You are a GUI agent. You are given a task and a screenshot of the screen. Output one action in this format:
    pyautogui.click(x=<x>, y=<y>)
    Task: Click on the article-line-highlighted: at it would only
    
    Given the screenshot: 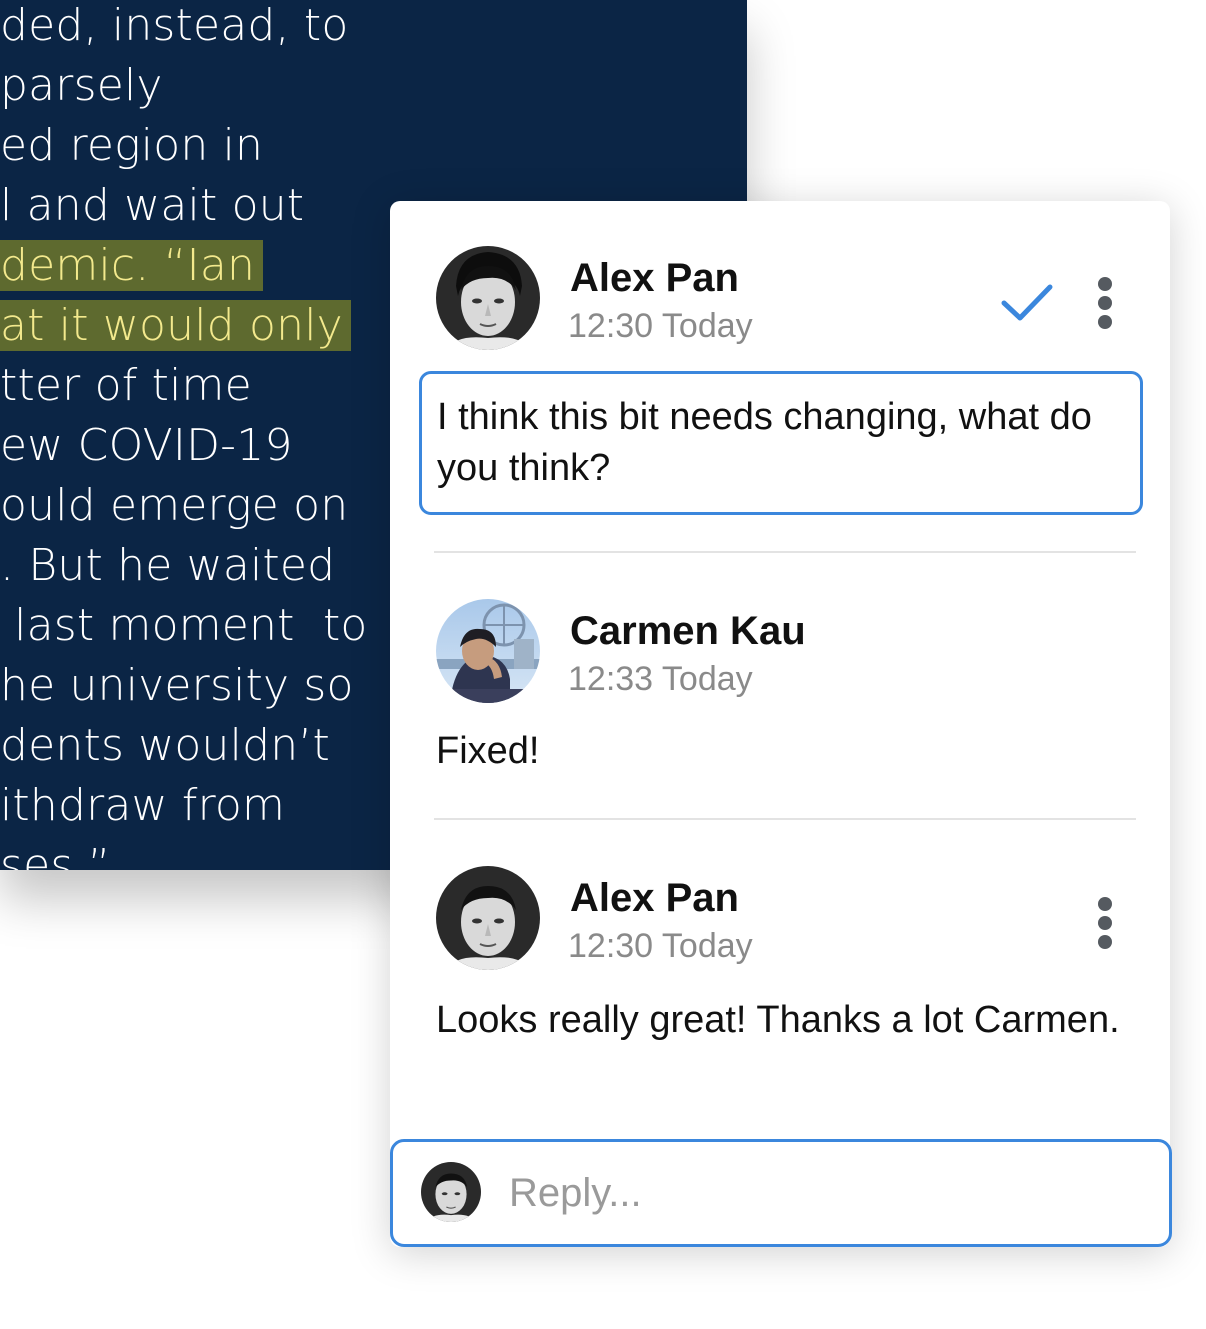 What is the action you would take?
    pyautogui.click(x=175, y=326)
    